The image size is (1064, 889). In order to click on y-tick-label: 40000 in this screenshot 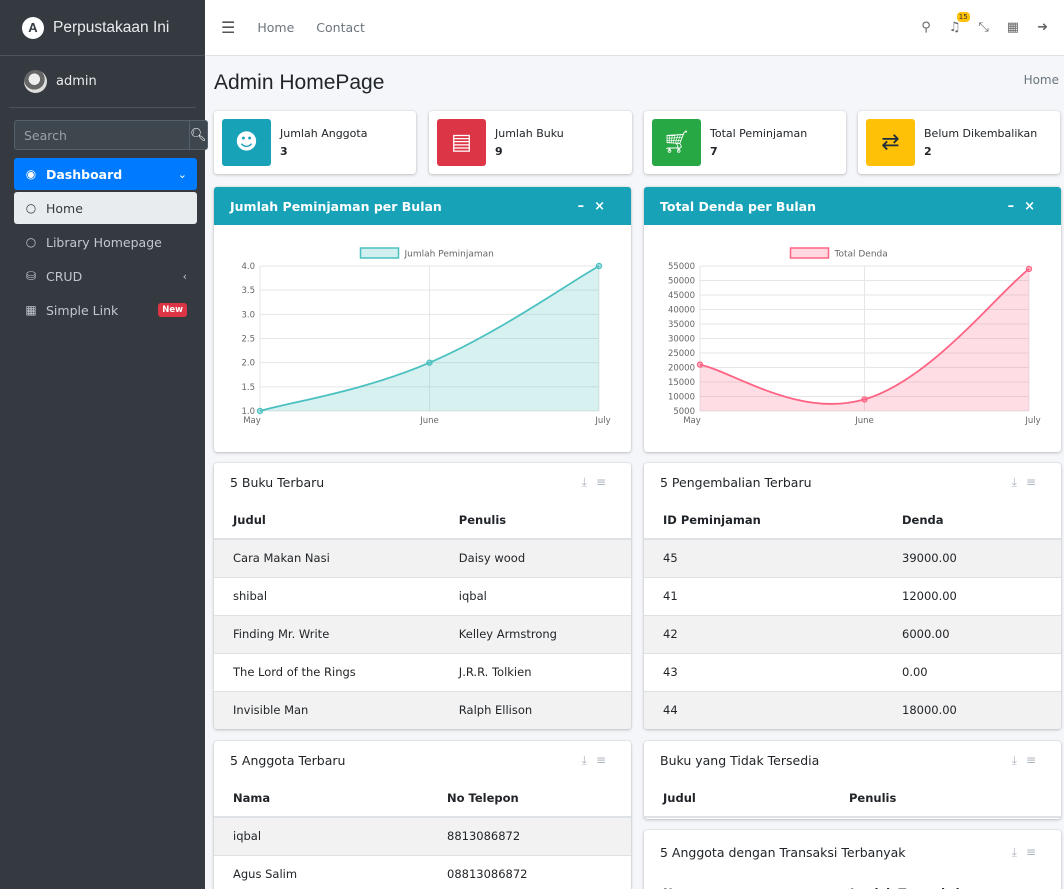, I will do `click(681, 311)`.